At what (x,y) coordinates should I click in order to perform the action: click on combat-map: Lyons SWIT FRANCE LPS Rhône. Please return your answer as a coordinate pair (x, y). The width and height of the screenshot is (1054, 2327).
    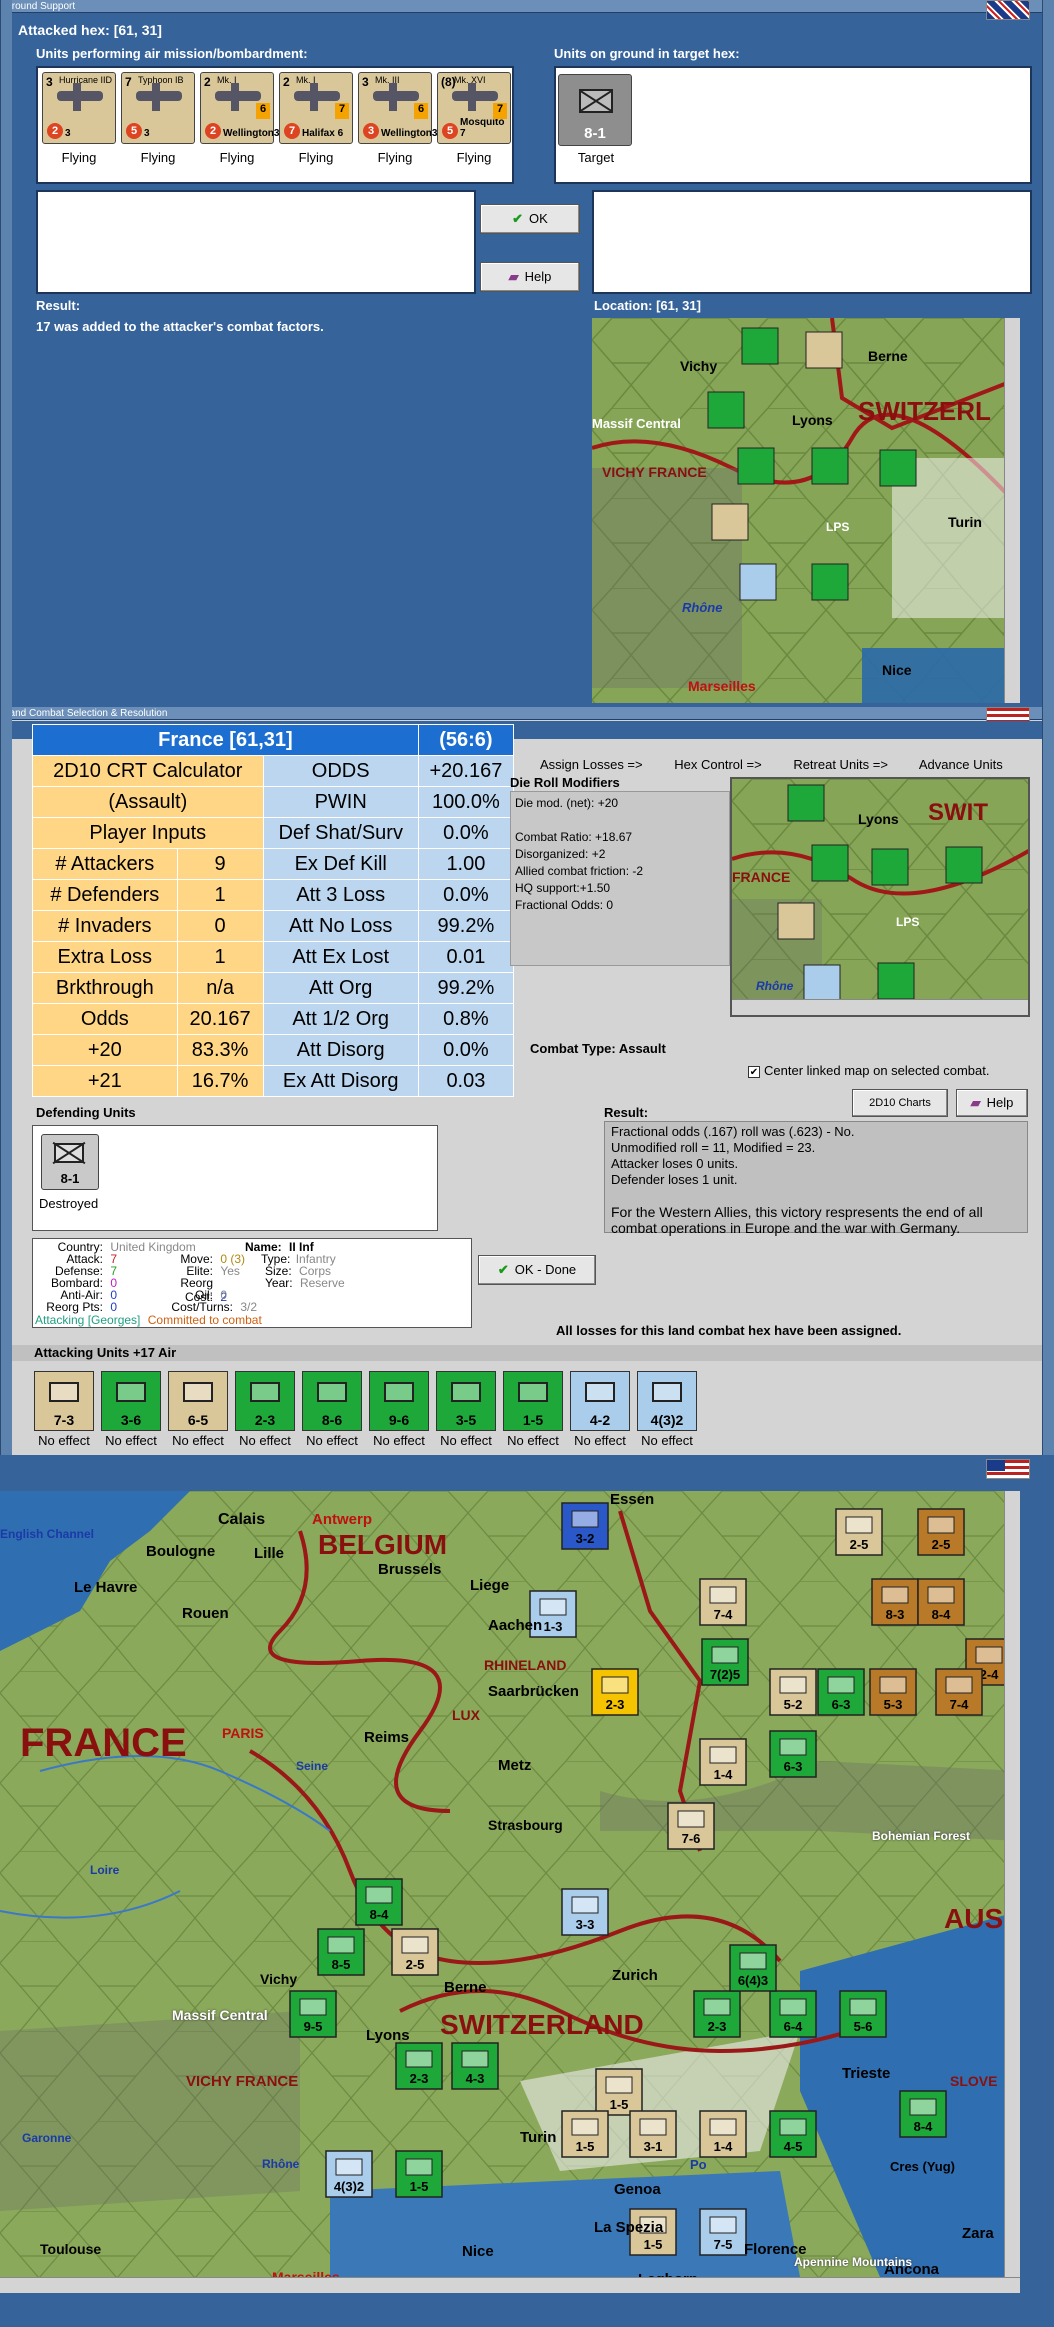
    Looking at the image, I should click on (880, 897).